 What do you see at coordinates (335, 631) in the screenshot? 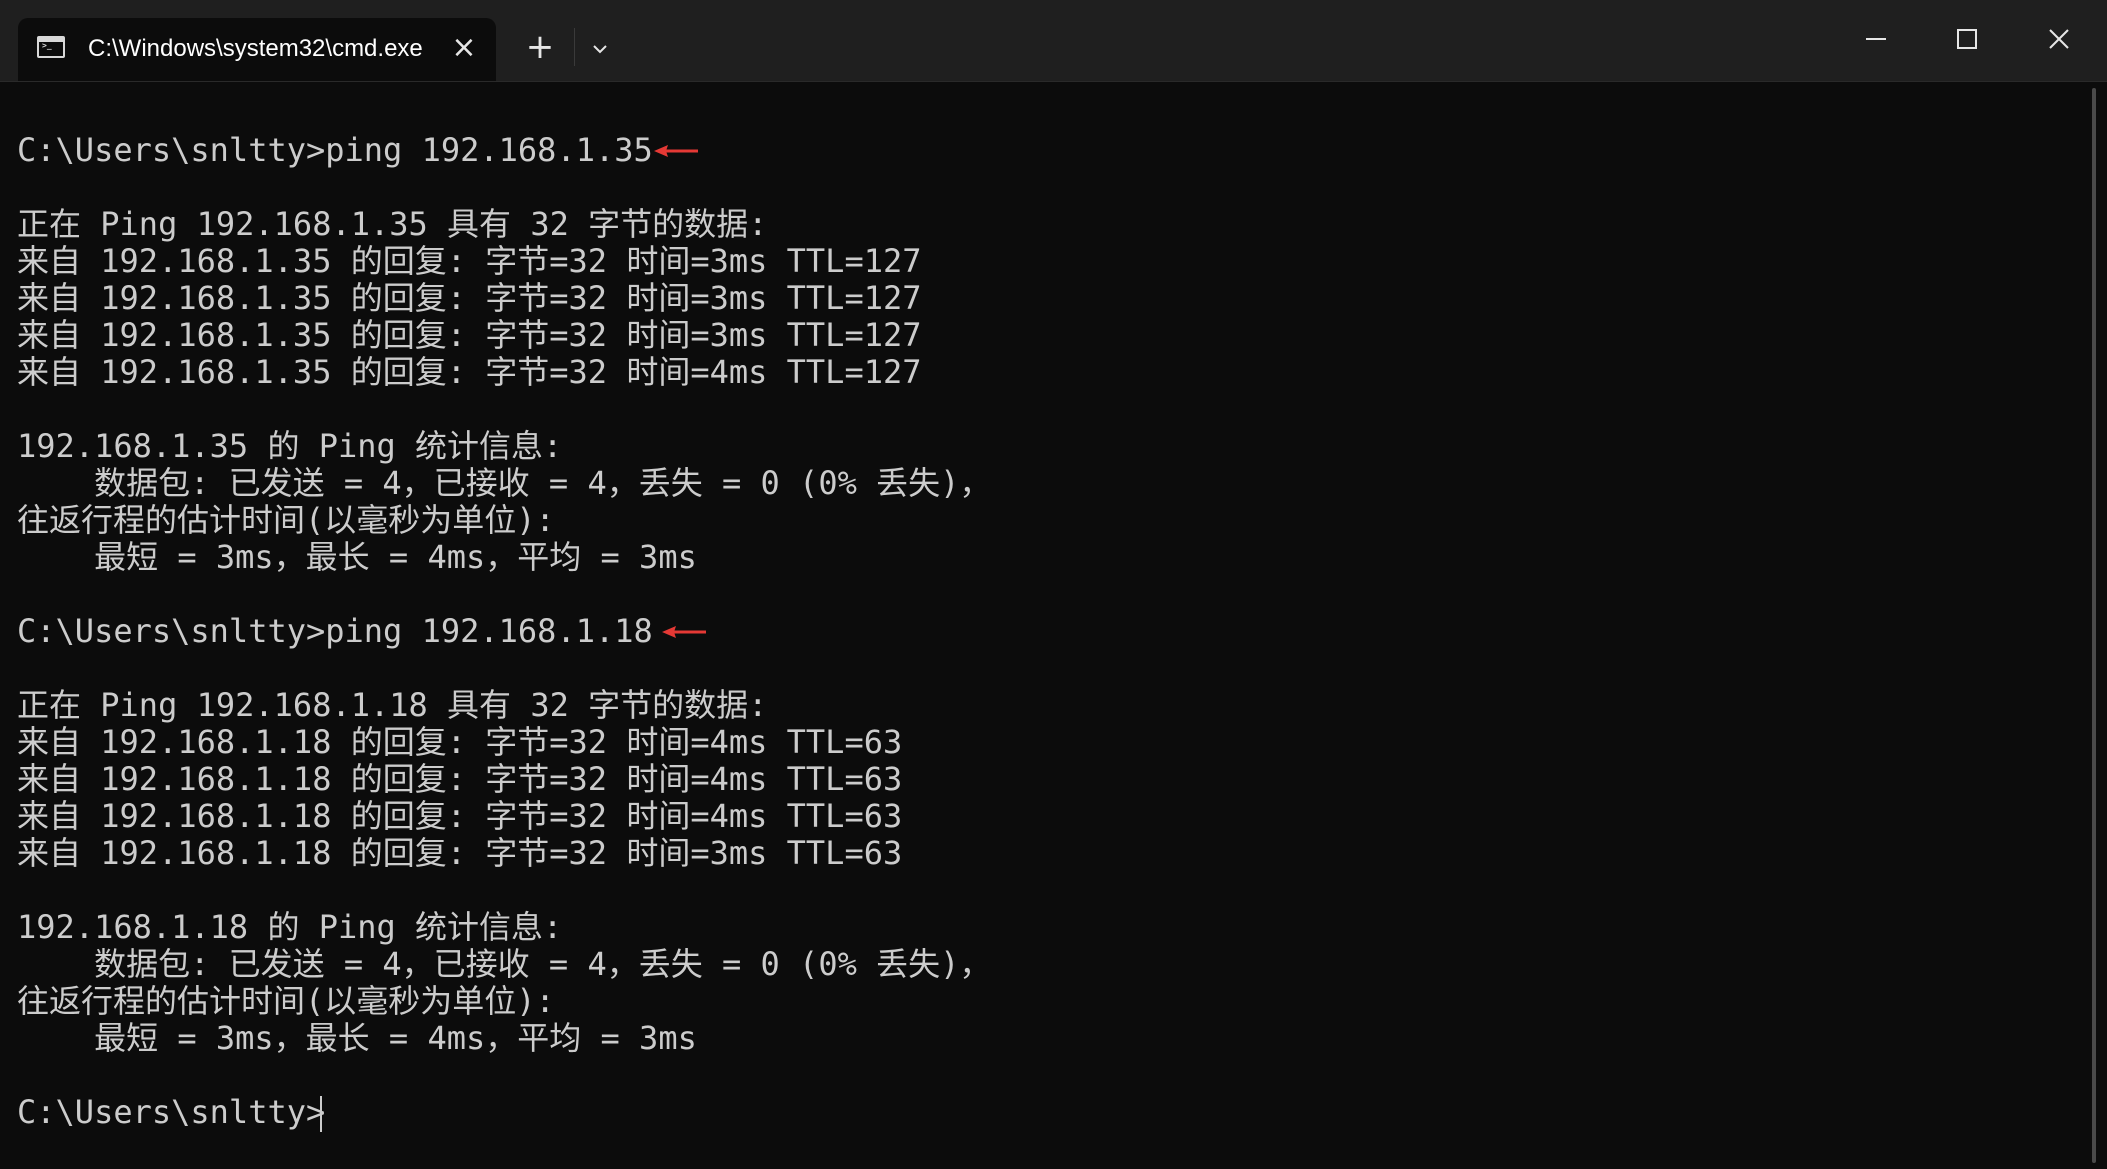
I see `prompt-line: C:\Users\snltty>ping 192.168.1.18` at bounding box center [335, 631].